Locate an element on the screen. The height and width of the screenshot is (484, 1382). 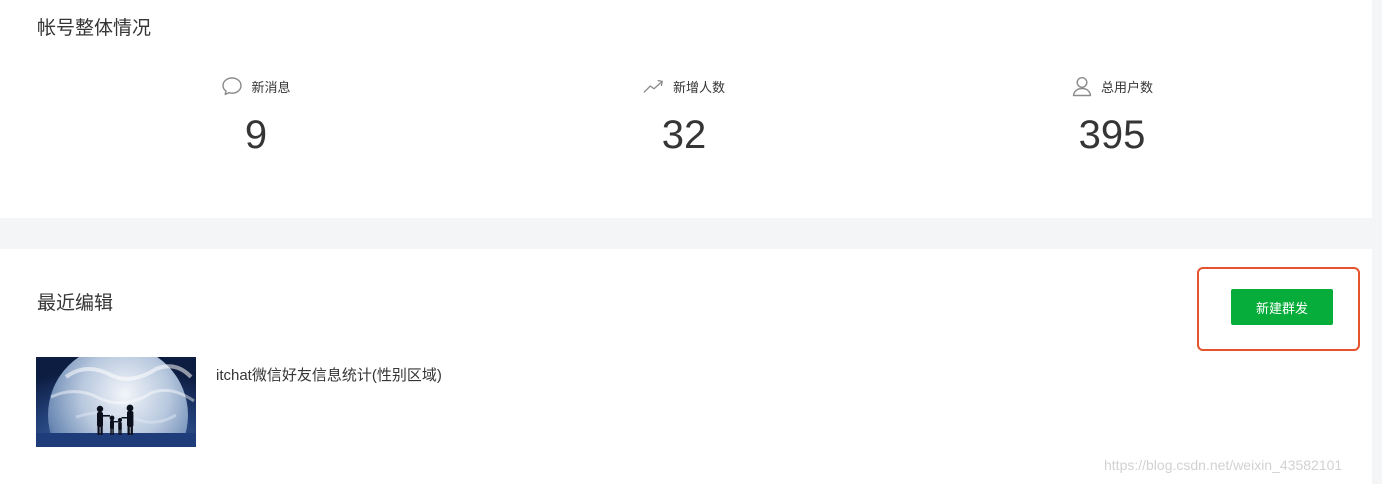
stat-label: 新增人数 is located at coordinates (698, 87).